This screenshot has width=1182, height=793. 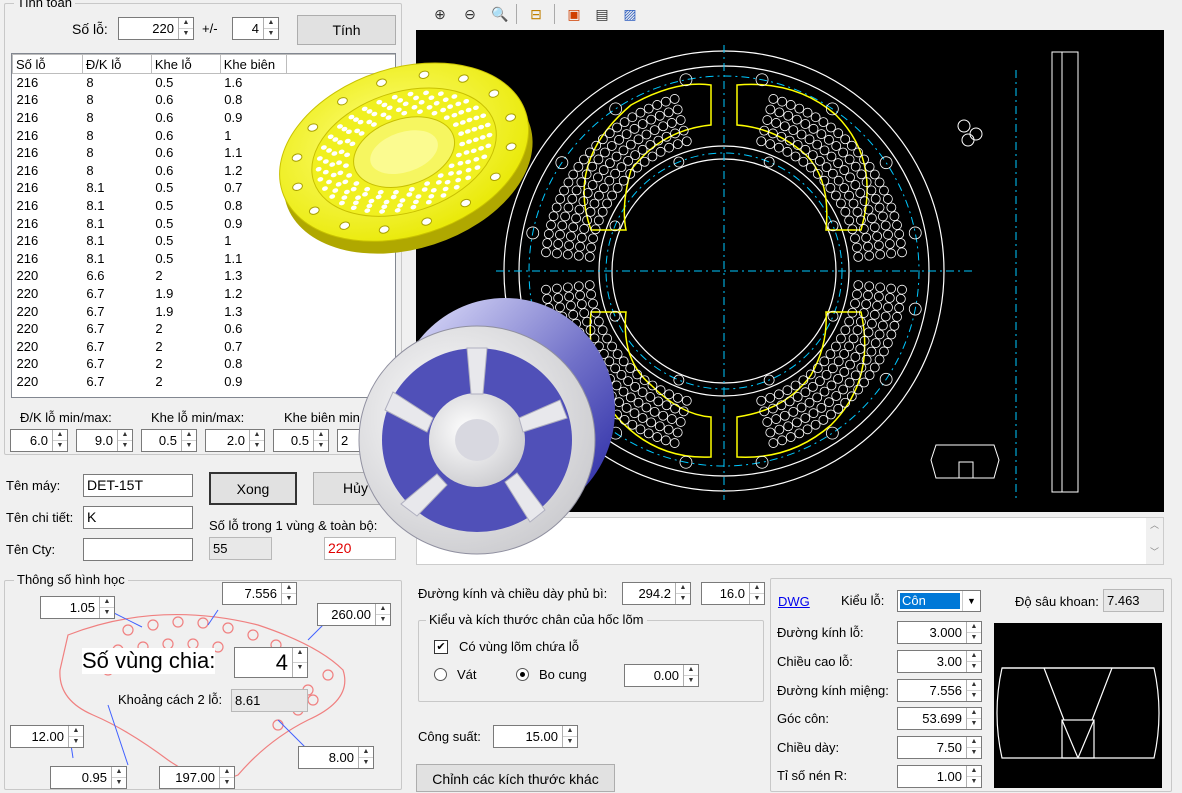 I want to click on phu-bi-dk-value: 294.2, so click(x=649, y=593).